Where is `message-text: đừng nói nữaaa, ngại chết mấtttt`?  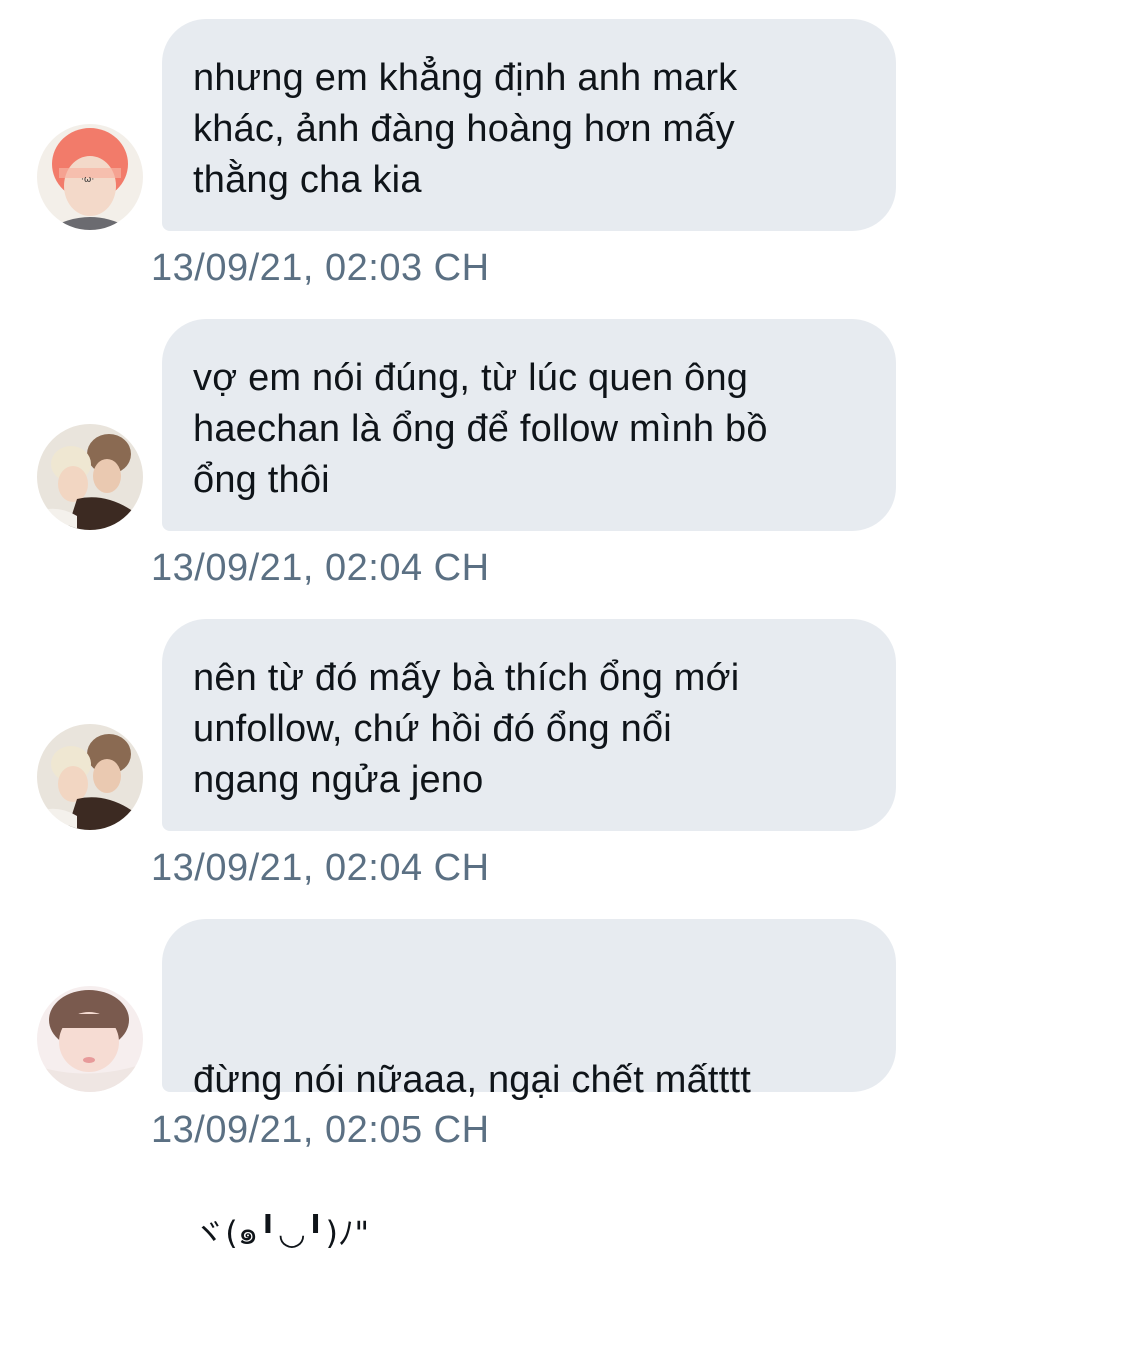 message-text: đừng nói nữaaa, ngại chết mấtttt is located at coordinates (472, 1080).